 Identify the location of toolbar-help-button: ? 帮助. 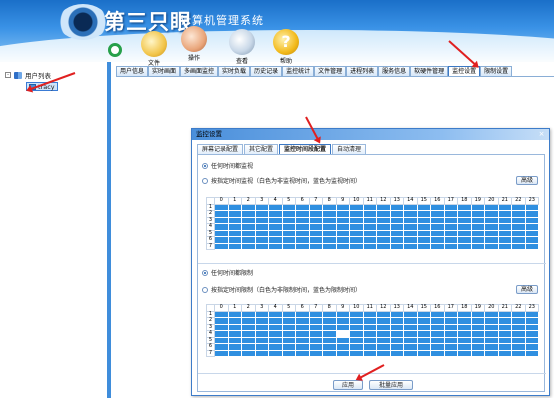
(286, 49).